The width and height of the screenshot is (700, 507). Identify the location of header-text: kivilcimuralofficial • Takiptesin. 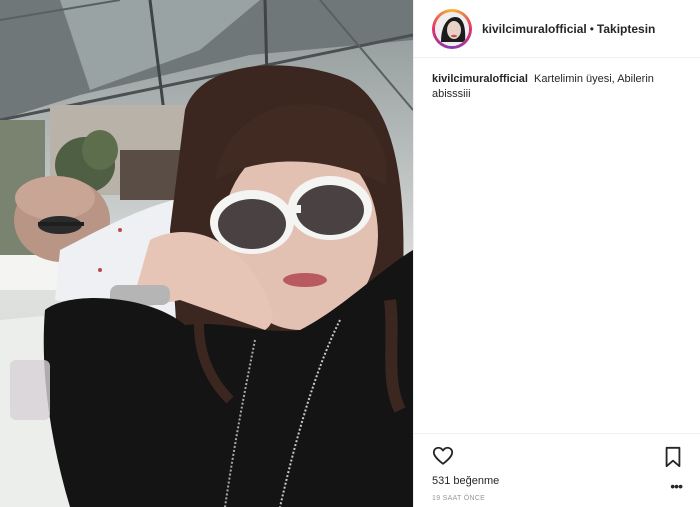
(568, 29).